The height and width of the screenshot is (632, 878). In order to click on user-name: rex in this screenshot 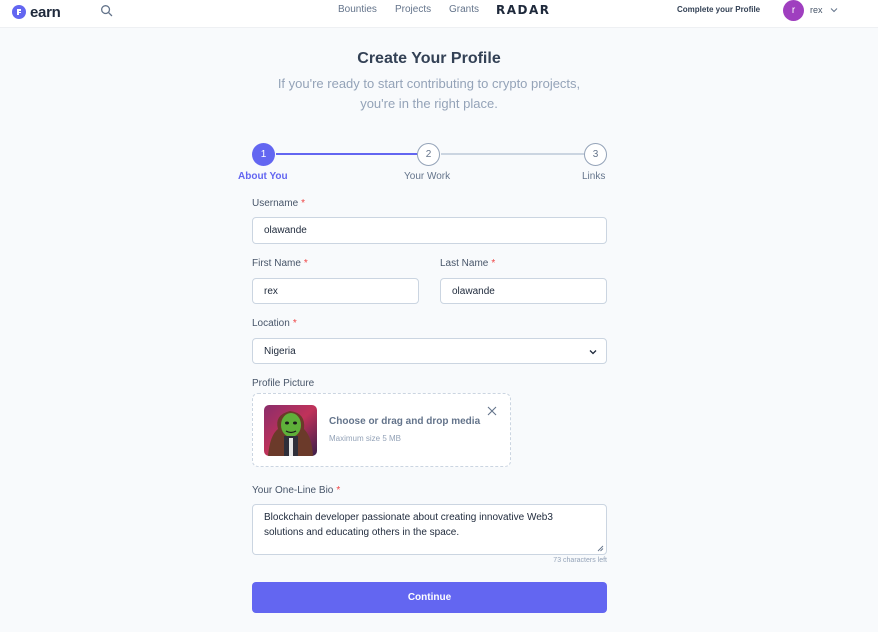, I will do `click(816, 10)`.